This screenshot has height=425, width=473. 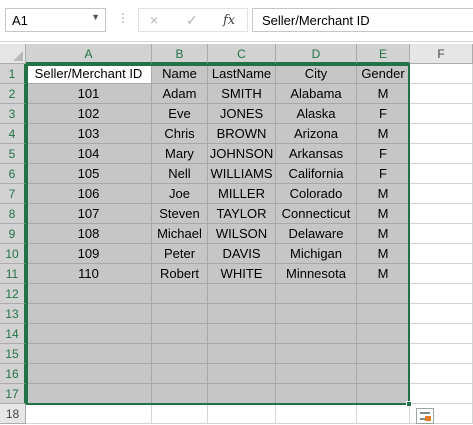 What do you see at coordinates (89, 254) in the screenshot?
I see `cell-a10: 109` at bounding box center [89, 254].